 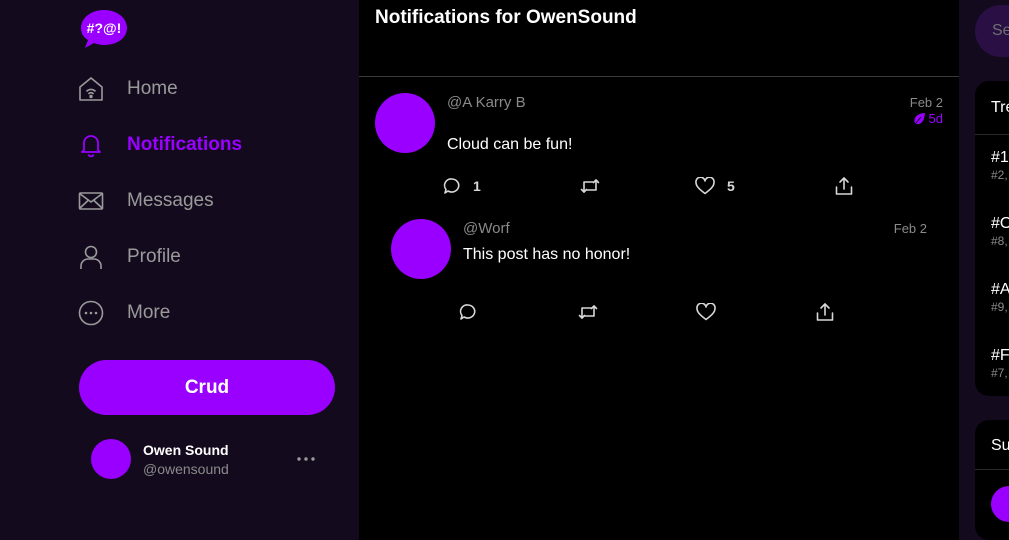 I want to click on like-button, so click(x=706, y=312).